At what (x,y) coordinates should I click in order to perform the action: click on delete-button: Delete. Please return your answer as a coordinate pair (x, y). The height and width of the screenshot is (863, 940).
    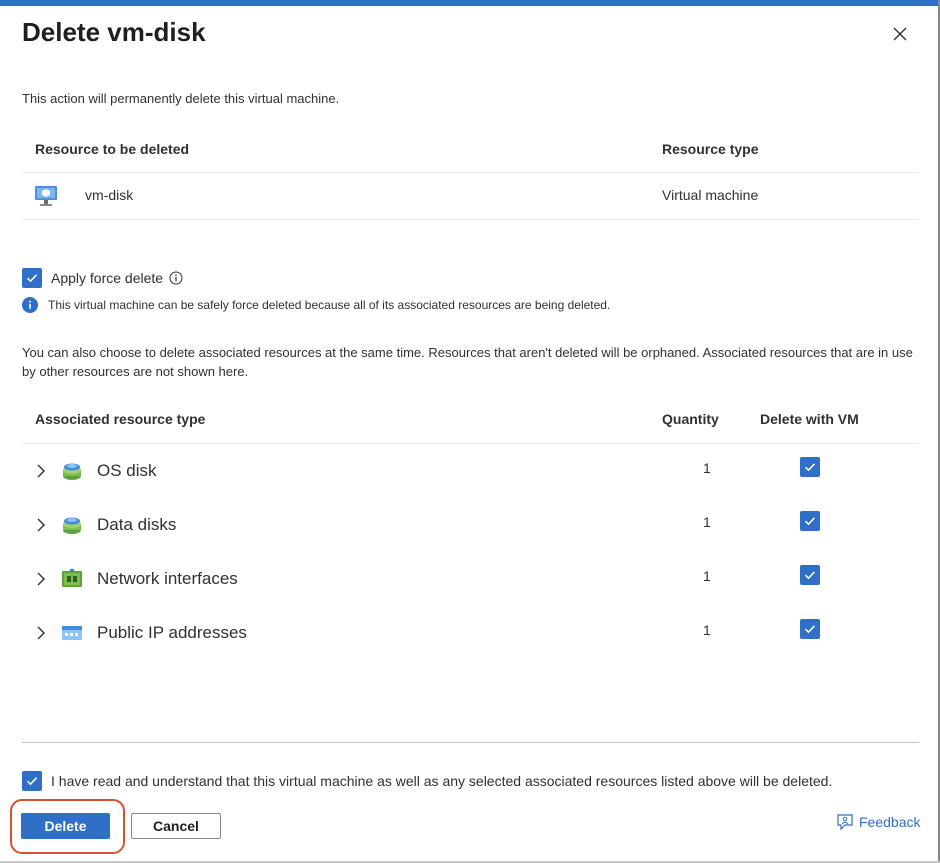
    Looking at the image, I should click on (65, 826).